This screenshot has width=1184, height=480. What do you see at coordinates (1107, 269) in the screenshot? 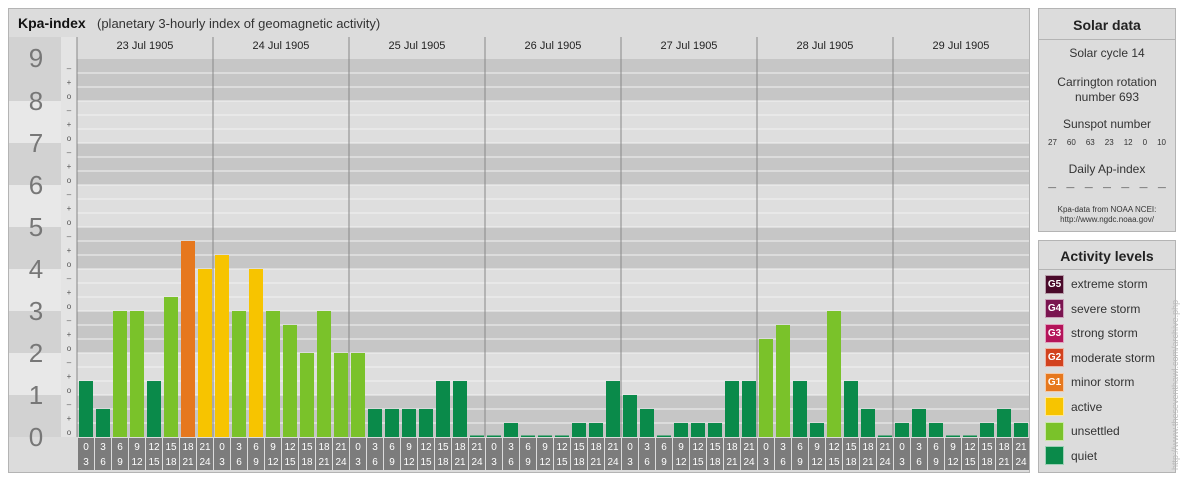
I see `activity-divider` at bounding box center [1107, 269].